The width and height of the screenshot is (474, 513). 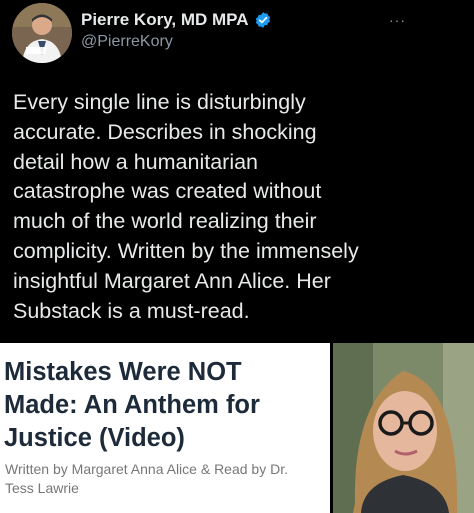 I want to click on card-title-line: Mistakes Were NOT, so click(x=123, y=372).